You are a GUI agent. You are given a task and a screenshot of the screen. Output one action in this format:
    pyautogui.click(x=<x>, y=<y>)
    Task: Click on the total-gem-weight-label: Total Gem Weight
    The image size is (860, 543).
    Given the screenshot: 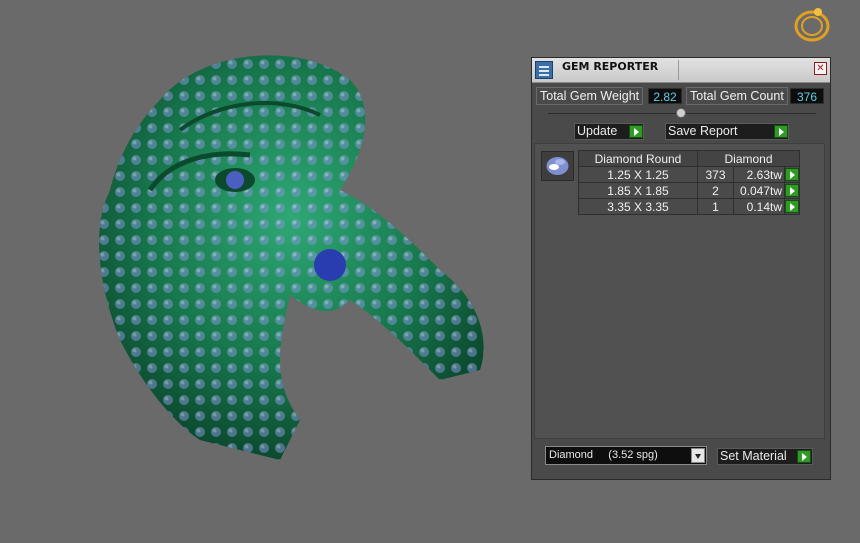 What is the action you would take?
    pyautogui.click(x=590, y=96)
    